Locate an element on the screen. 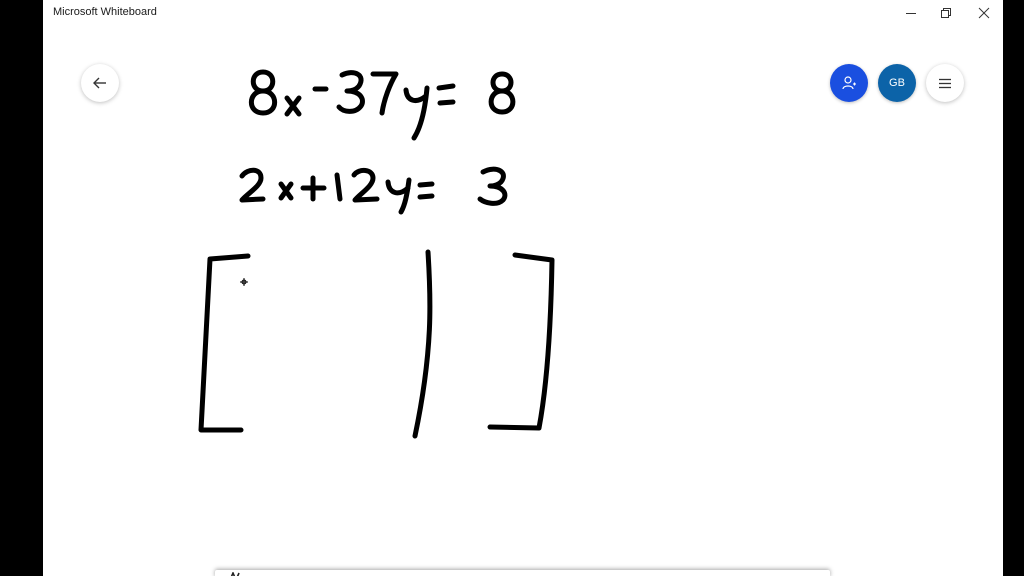  close-icon is located at coordinates (984, 13).